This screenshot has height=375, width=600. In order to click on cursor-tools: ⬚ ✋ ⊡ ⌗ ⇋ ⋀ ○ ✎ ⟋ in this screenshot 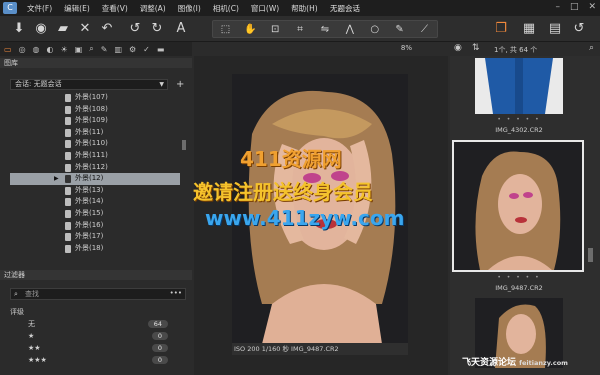, I will do `click(325, 29)`.